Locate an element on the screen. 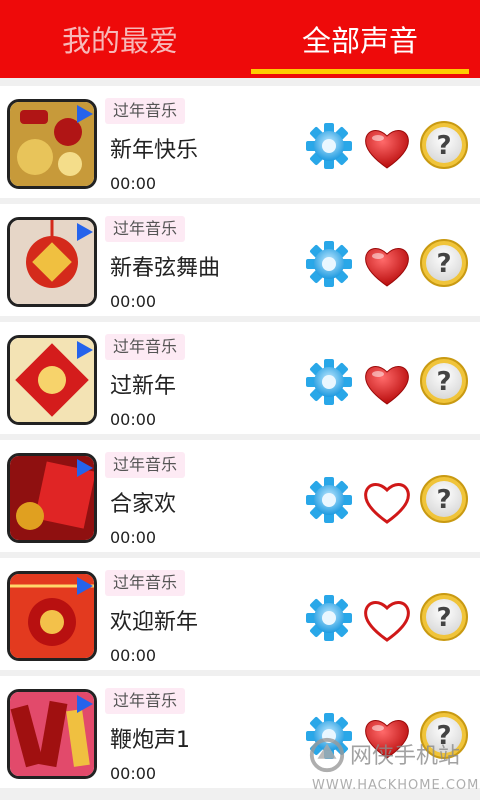 Image resolution: width=480 pixels, height=800 pixels. watermark-text: 网侠手机站 is located at coordinates (405, 756).